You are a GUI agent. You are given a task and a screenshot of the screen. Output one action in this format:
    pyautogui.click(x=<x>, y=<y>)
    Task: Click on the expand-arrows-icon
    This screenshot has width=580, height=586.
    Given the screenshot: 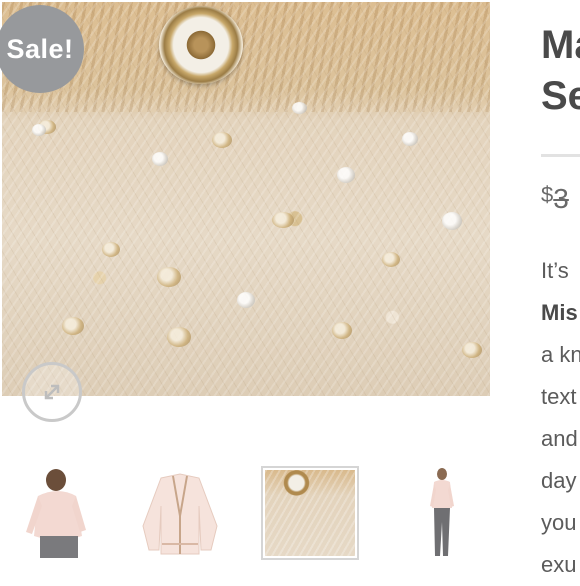 What is the action you would take?
    pyautogui.click(x=52, y=392)
    